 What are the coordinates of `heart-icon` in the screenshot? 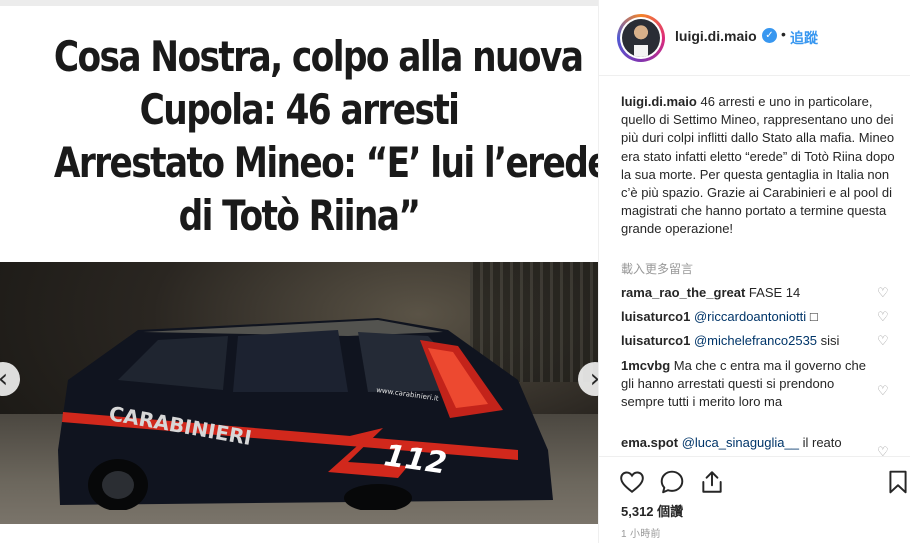 It's located at (632, 482).